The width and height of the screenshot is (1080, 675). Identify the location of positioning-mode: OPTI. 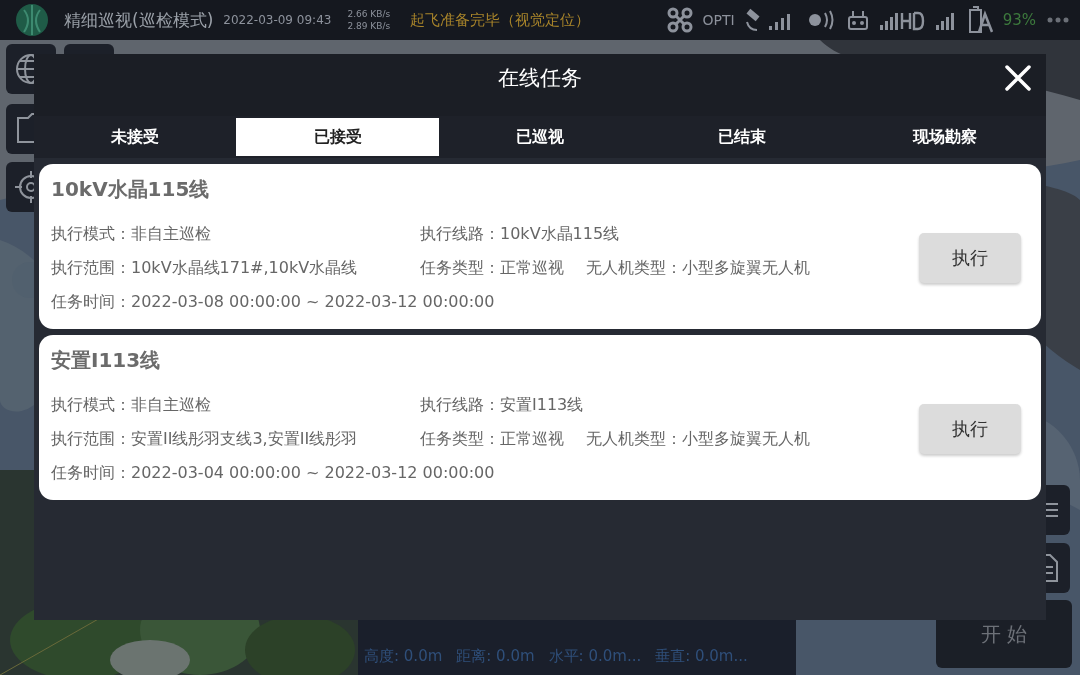
(718, 20).